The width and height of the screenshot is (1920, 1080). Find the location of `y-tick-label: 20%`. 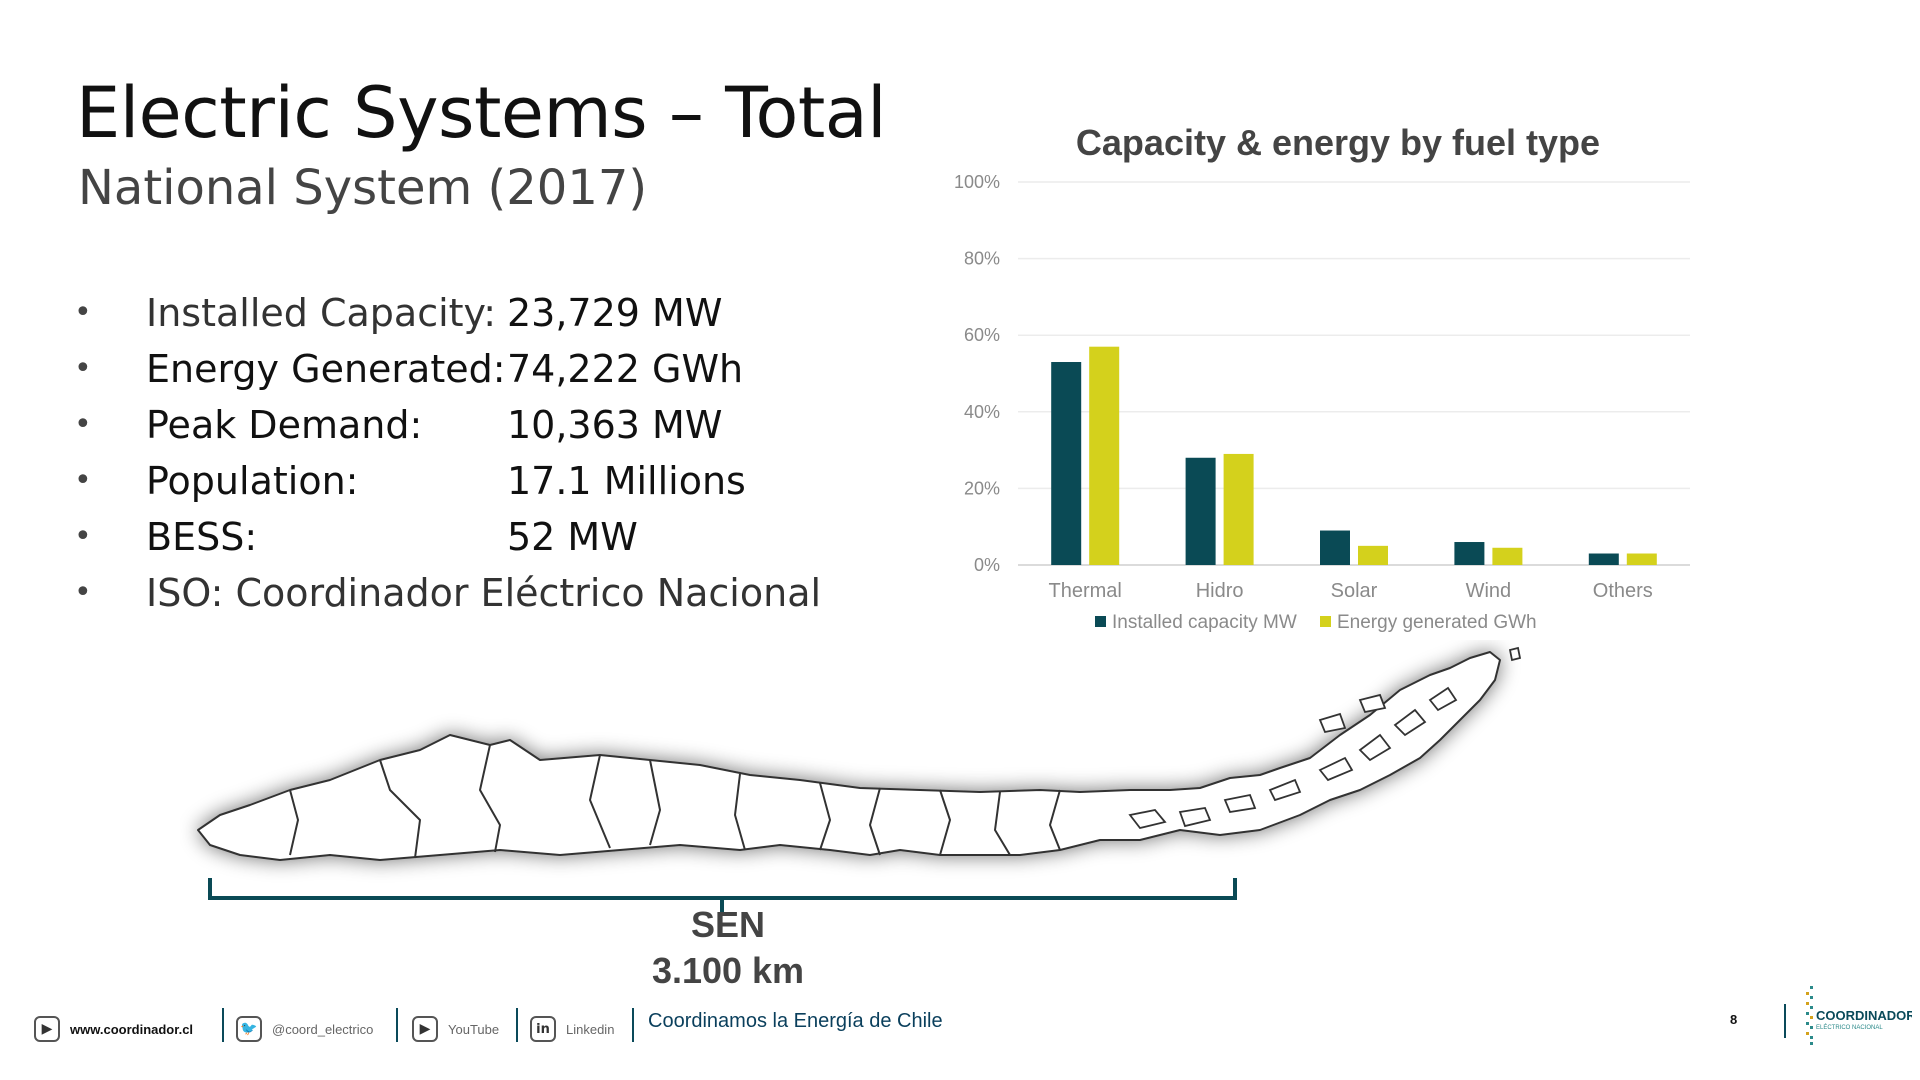

y-tick-label: 20% is located at coordinates (982, 488).